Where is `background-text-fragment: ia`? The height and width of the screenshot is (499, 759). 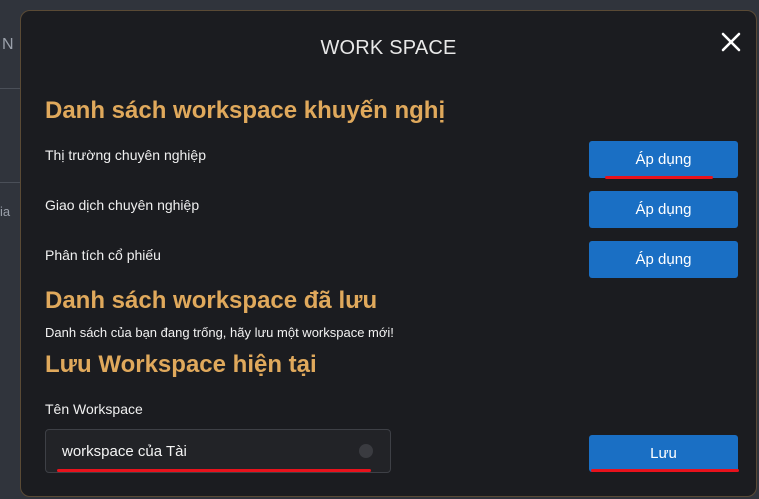
background-text-fragment: ia is located at coordinates (5, 211).